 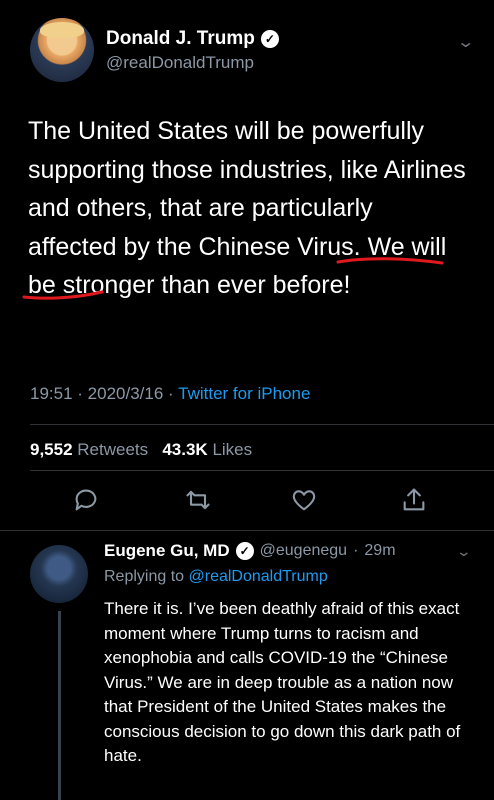 I want to click on reply-handle: @eugenegu, so click(x=303, y=551).